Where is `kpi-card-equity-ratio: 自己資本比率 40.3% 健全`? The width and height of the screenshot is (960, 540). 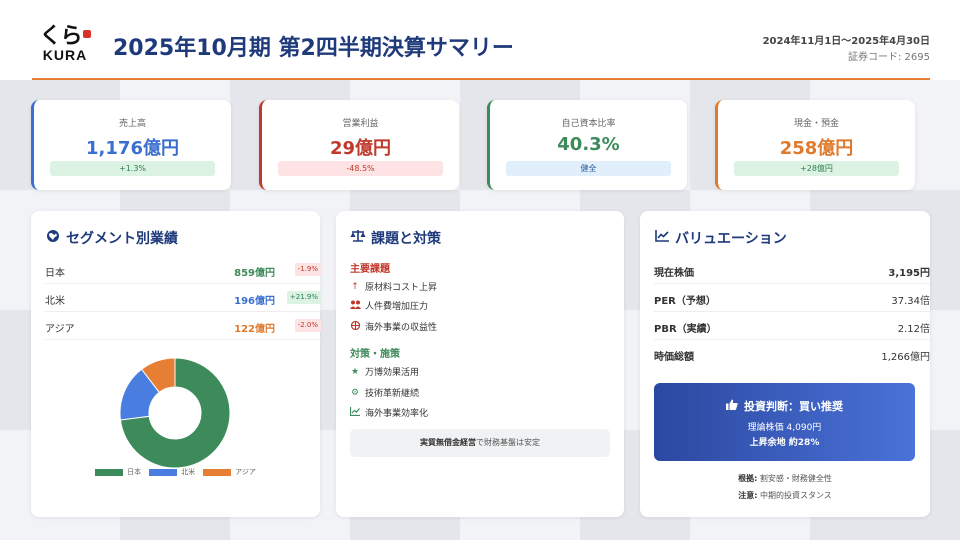
kpi-card-equity-ratio: 自己資本比率 40.3% 健全 is located at coordinates (587, 145).